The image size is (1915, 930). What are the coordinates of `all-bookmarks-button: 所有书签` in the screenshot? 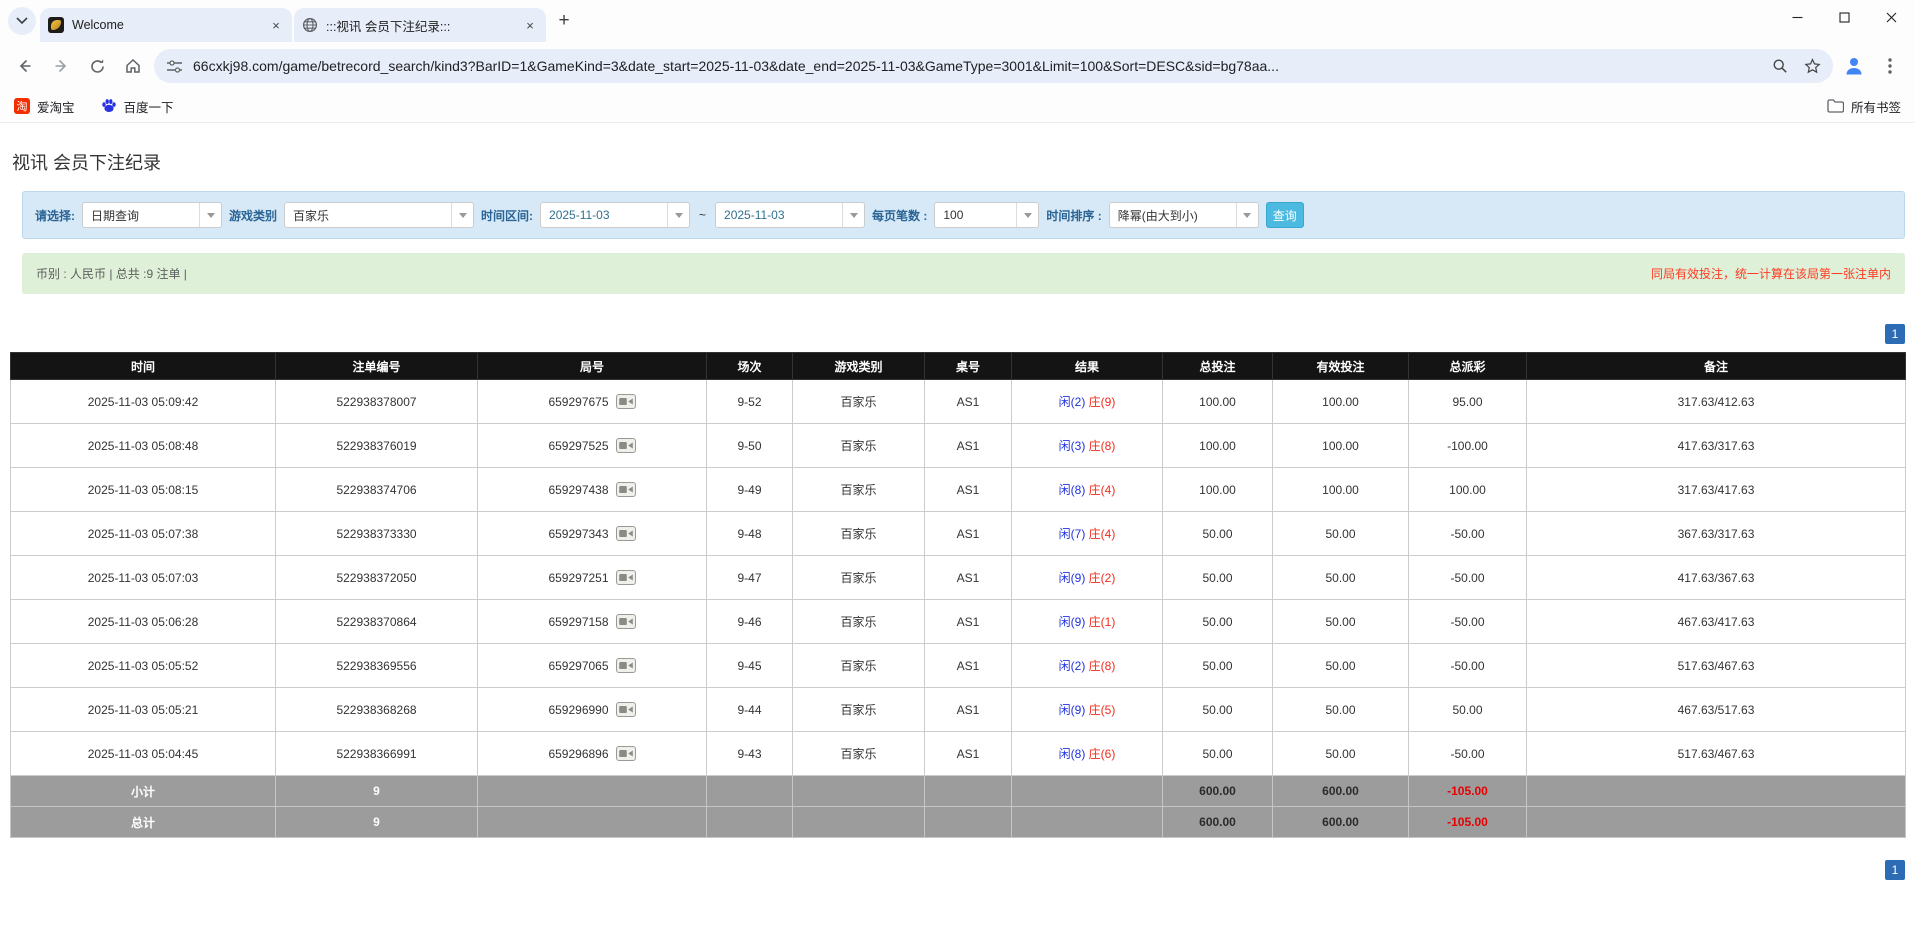 It's located at (1864, 106).